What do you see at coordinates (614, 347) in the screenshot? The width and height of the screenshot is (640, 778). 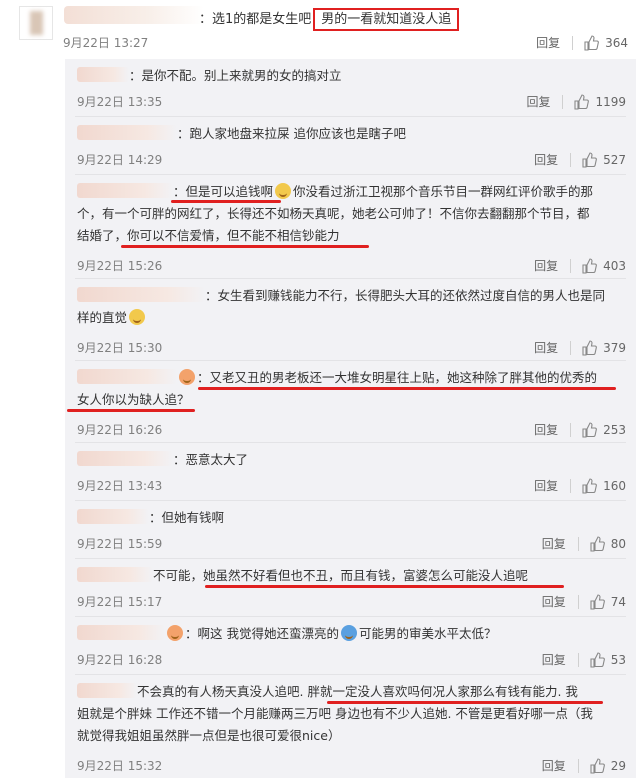 I see `like-count: 379` at bounding box center [614, 347].